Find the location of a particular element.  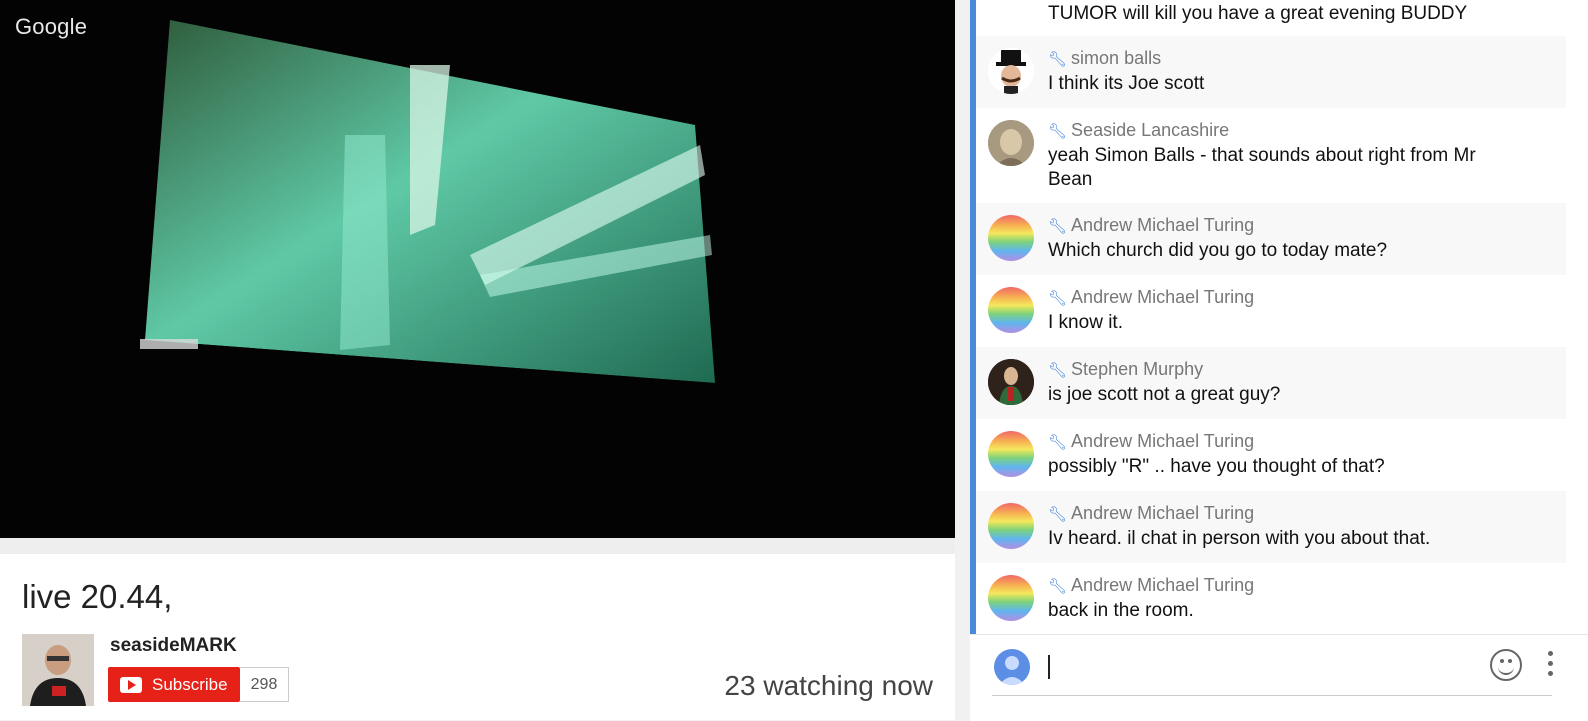

subscribe-button: Subscribe is located at coordinates (174, 684).